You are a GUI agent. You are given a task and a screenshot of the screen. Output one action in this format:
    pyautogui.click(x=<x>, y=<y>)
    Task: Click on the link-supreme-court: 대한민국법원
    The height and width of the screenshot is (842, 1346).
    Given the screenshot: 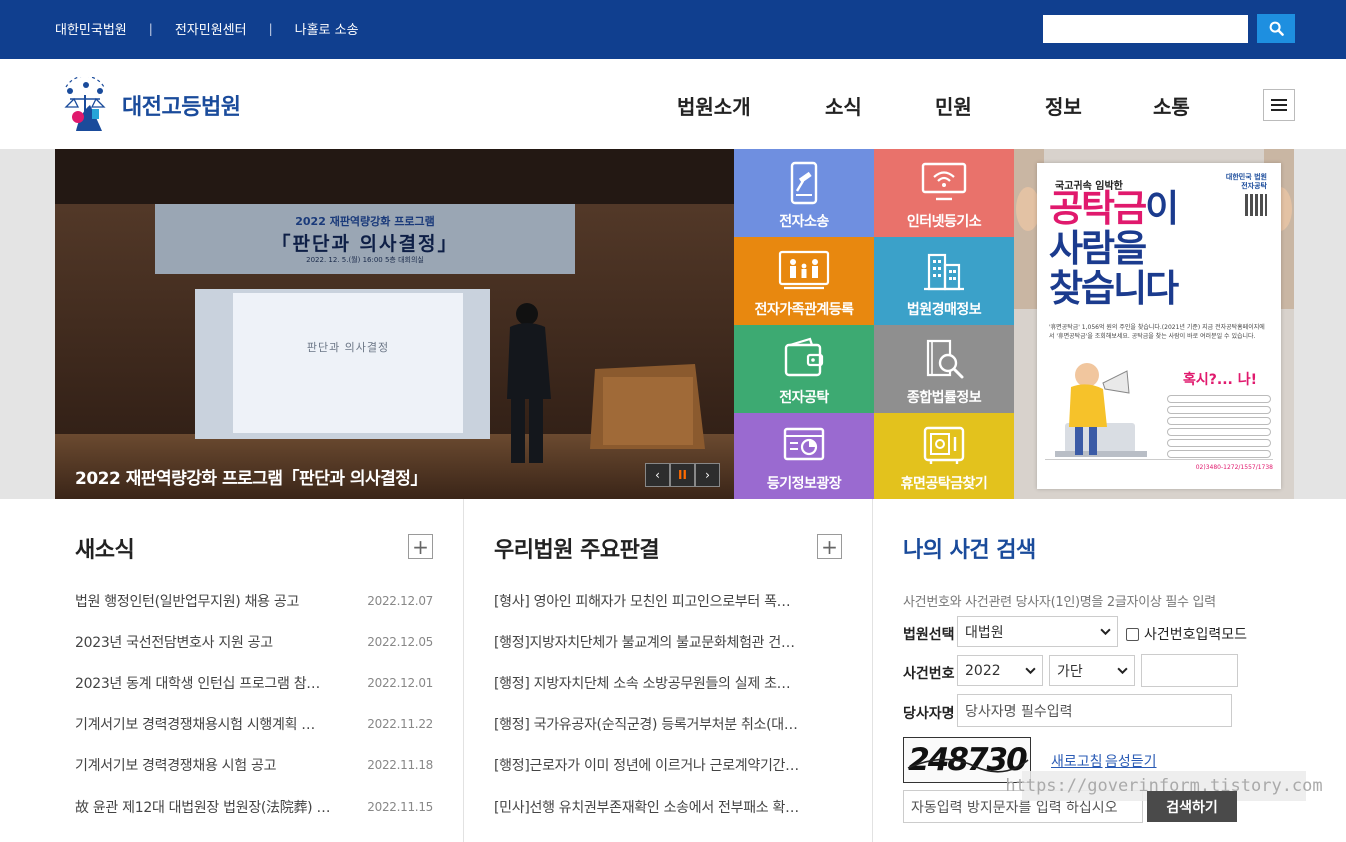 What is the action you would take?
    pyautogui.click(x=91, y=28)
    